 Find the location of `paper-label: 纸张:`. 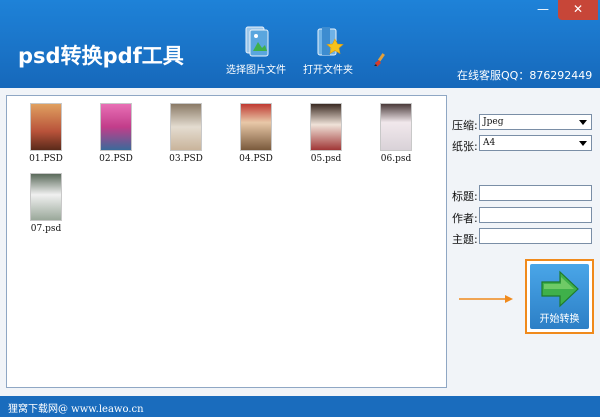

paper-label: 纸张: is located at coordinates (465, 146).